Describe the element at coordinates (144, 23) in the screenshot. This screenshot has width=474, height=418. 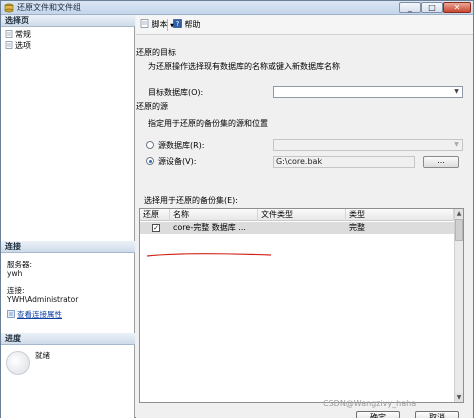
I see `script-icon` at that location.